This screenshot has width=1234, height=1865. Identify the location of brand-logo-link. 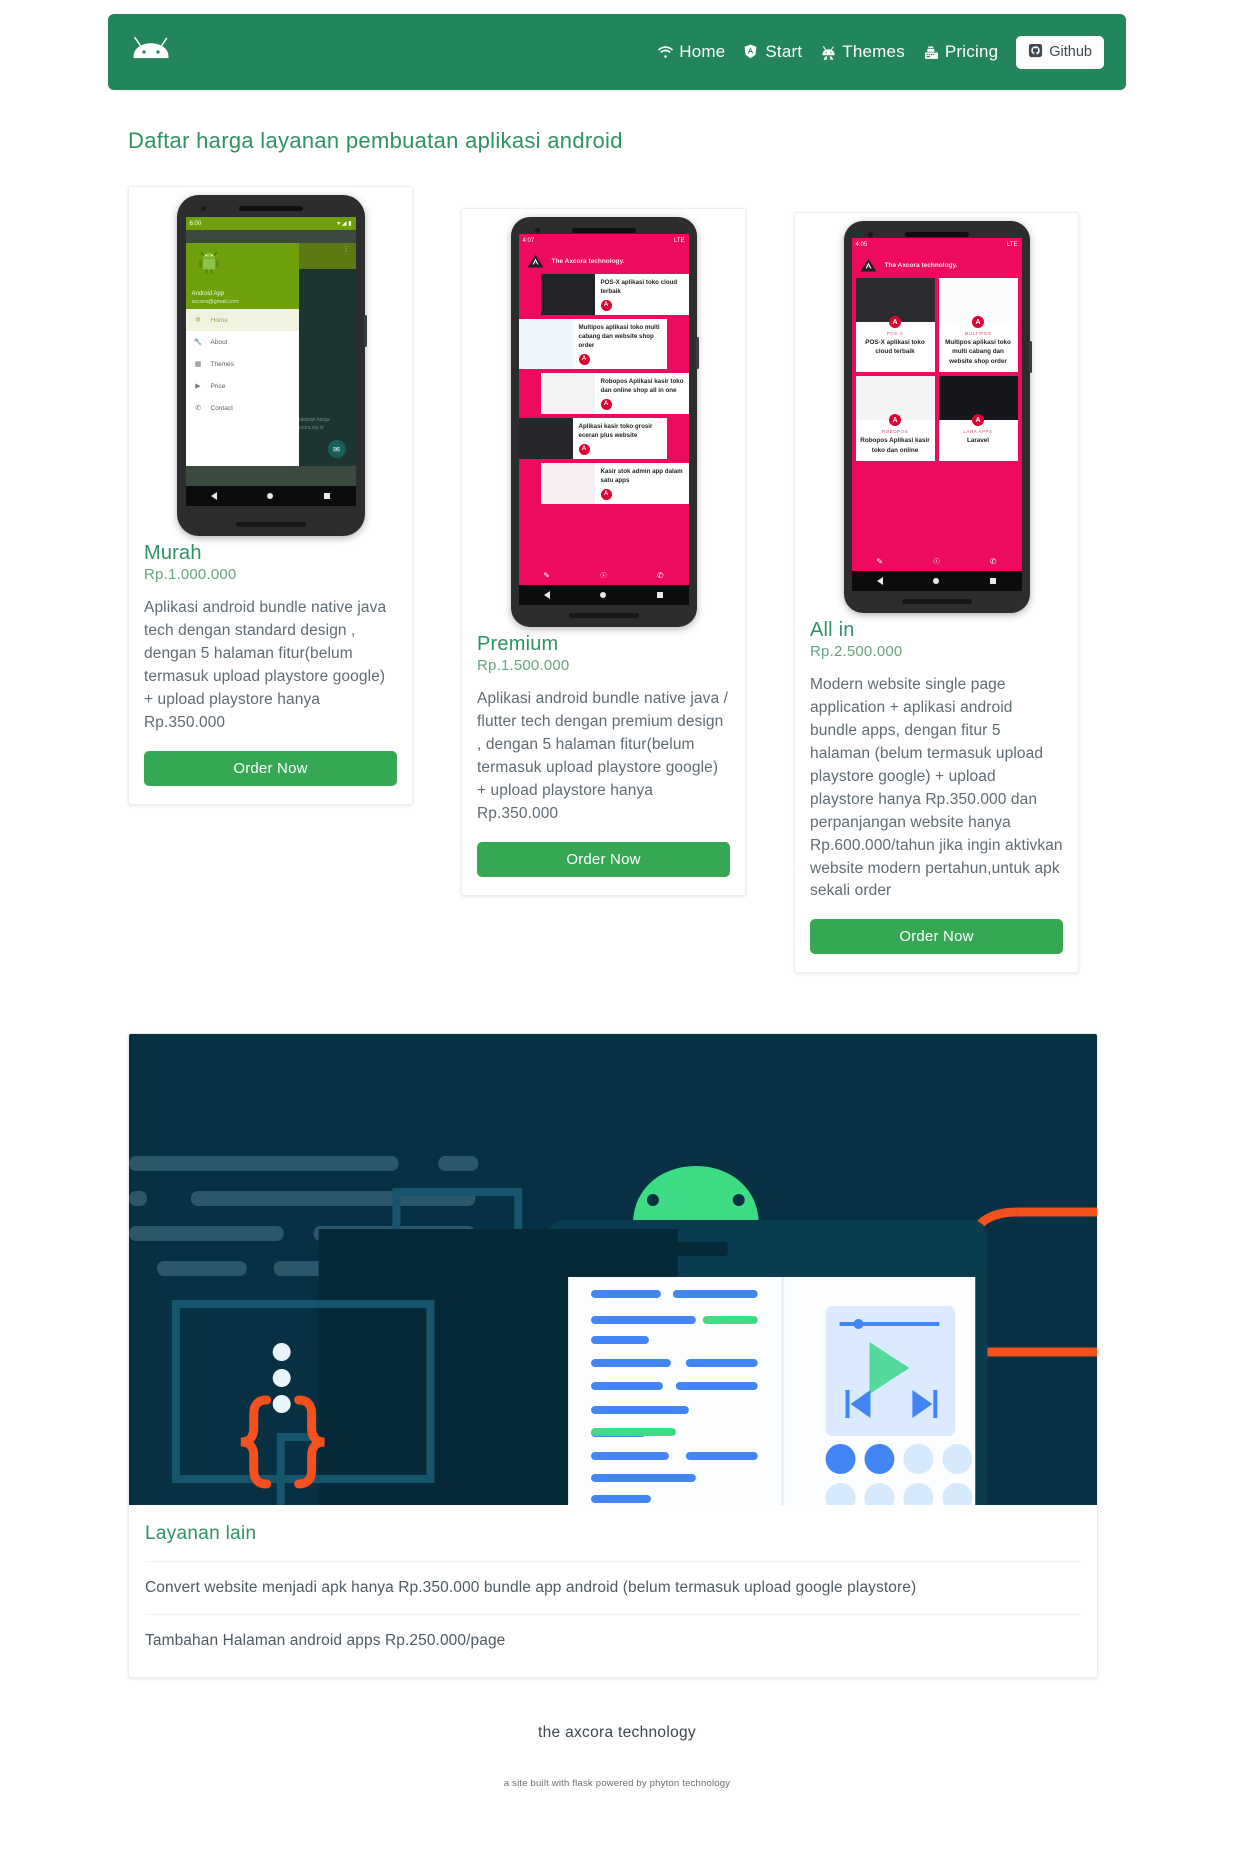
(151, 52).